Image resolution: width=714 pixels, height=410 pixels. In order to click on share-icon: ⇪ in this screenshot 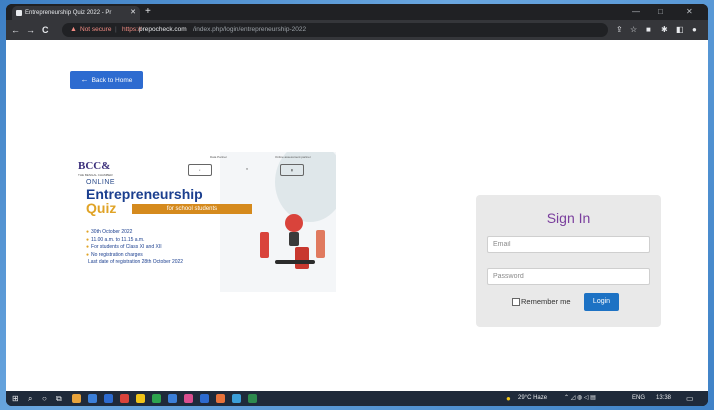, I will do `click(619, 30)`.